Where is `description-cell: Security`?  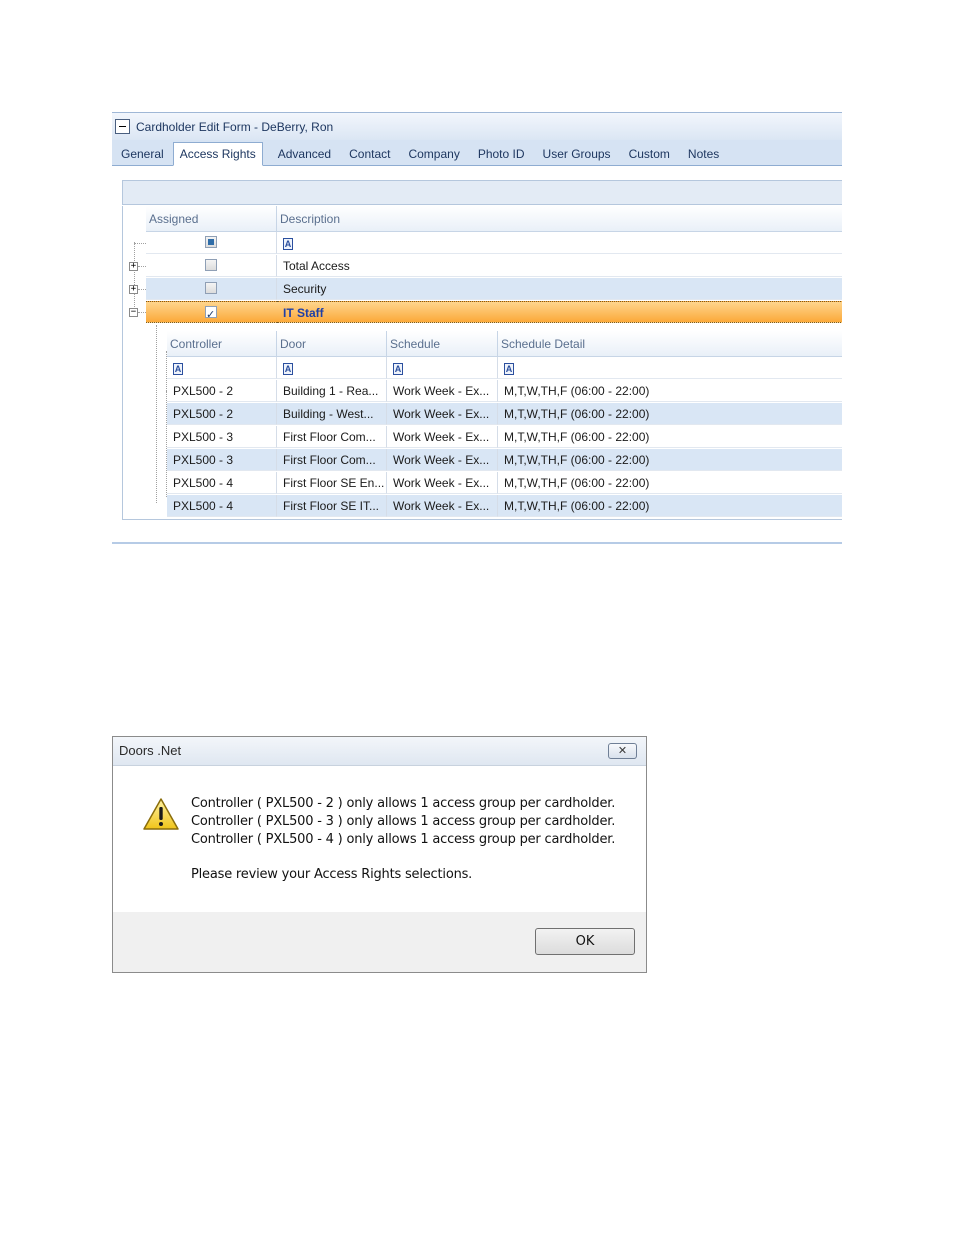
description-cell: Security is located at coordinates (559, 289).